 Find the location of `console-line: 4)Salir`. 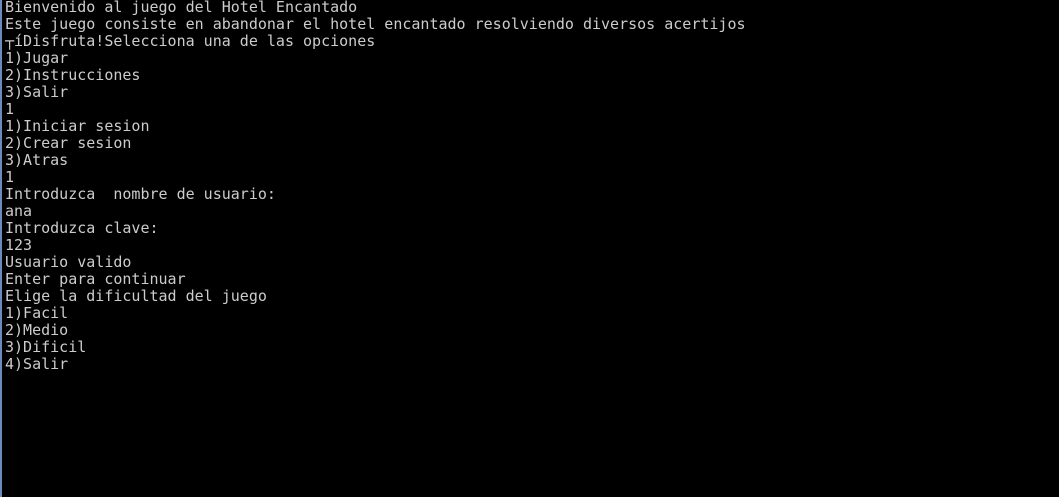

console-line: 4)Salir is located at coordinates (37, 364).